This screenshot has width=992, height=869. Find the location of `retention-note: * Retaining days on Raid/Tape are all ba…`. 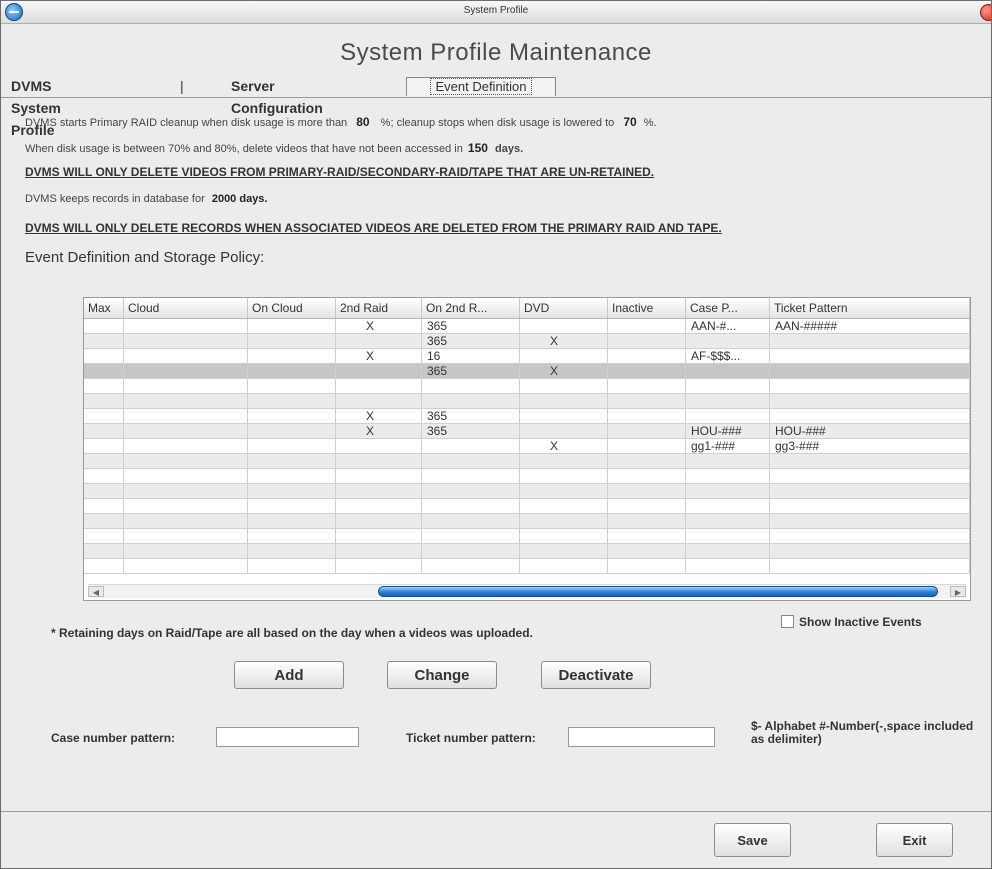

retention-note: * Retaining days on Raid/Tape are all ba… is located at coordinates (292, 633).